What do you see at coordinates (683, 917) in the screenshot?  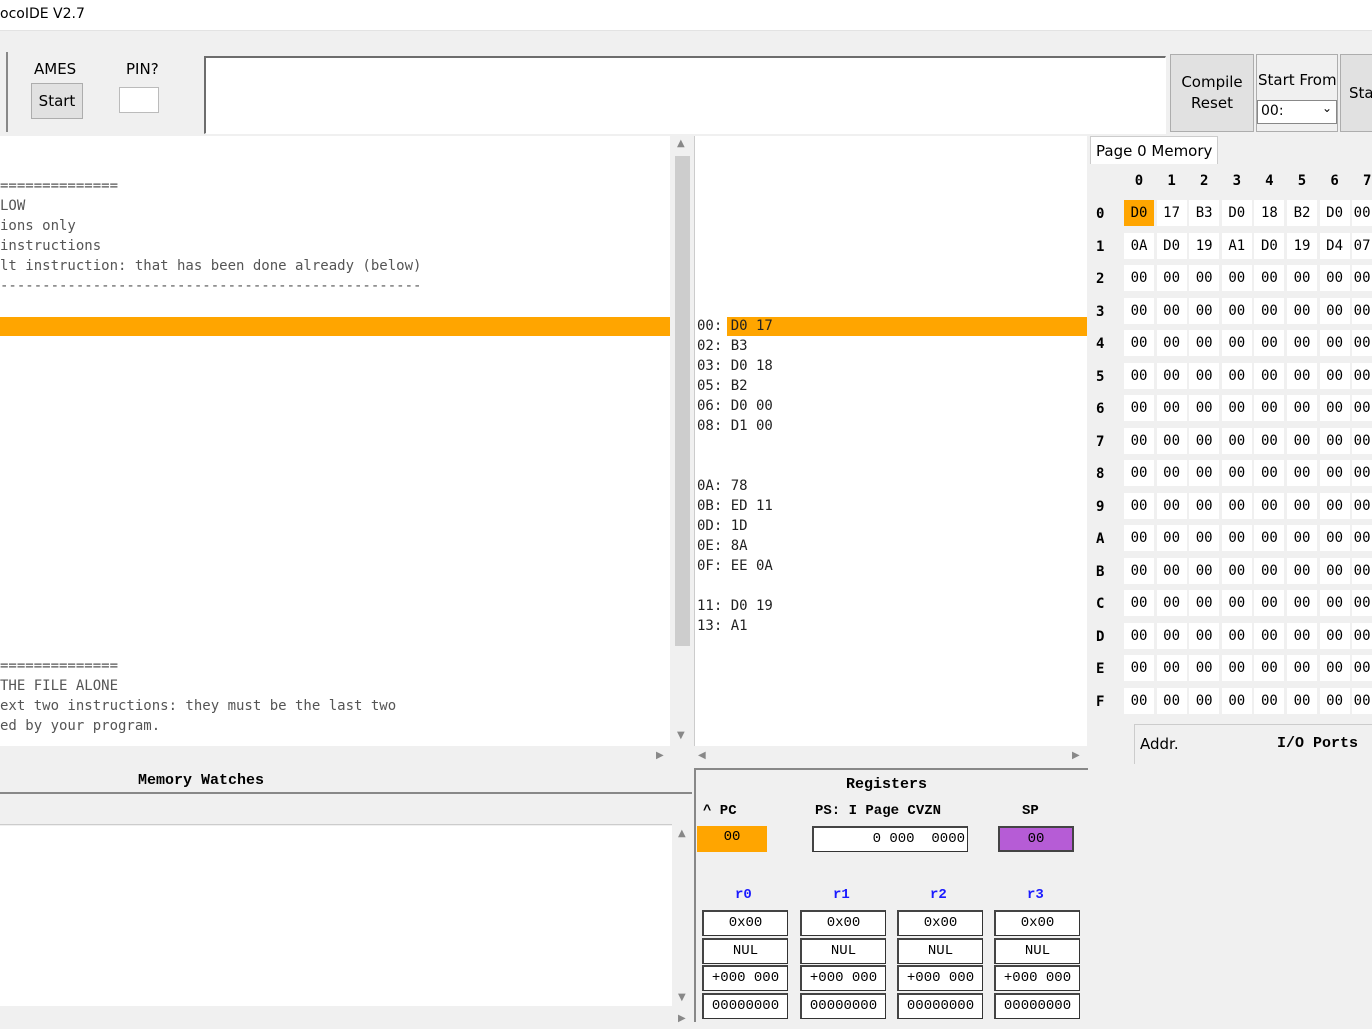 I see `watches-vscrollbar: ▲ ▼` at bounding box center [683, 917].